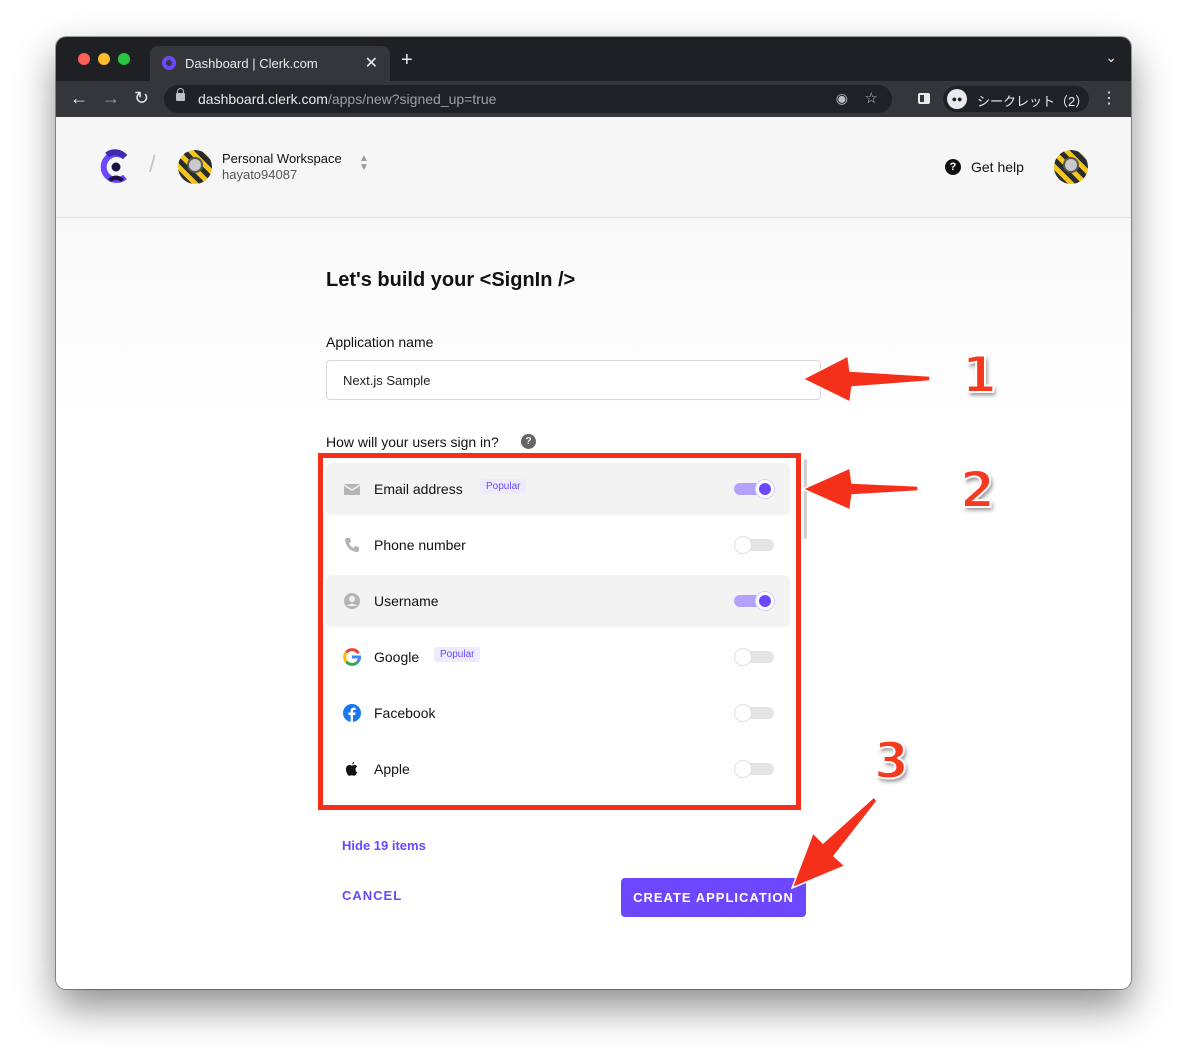 The image size is (1187, 1063). I want to click on step-number-3: 3, so click(891, 761).